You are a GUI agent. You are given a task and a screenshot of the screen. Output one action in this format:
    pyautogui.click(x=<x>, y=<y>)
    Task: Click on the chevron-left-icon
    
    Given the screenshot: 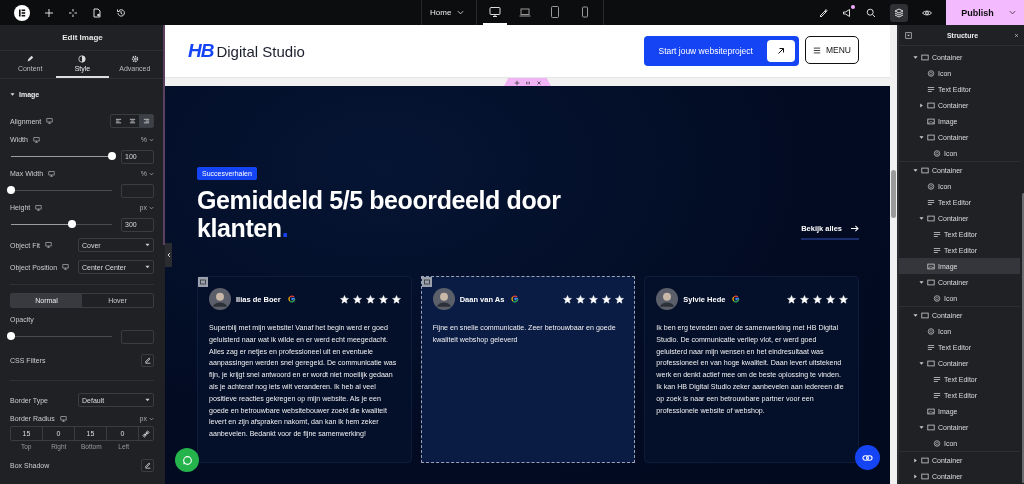 What is the action you would take?
    pyautogui.click(x=168, y=255)
    